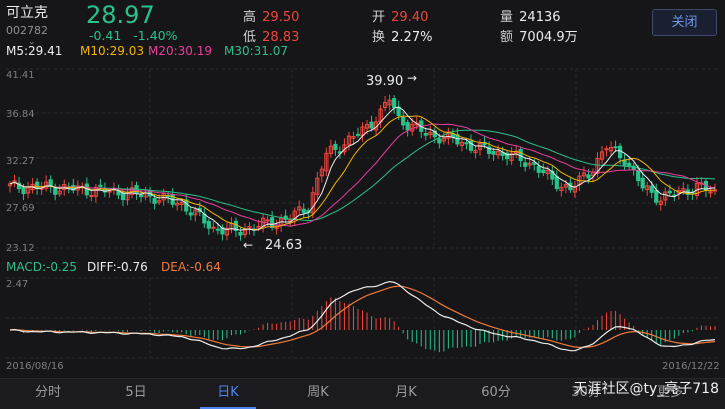 Image resolution: width=725 pixels, height=409 pixels. I want to click on date-start: 2016/08/16, so click(35, 366).